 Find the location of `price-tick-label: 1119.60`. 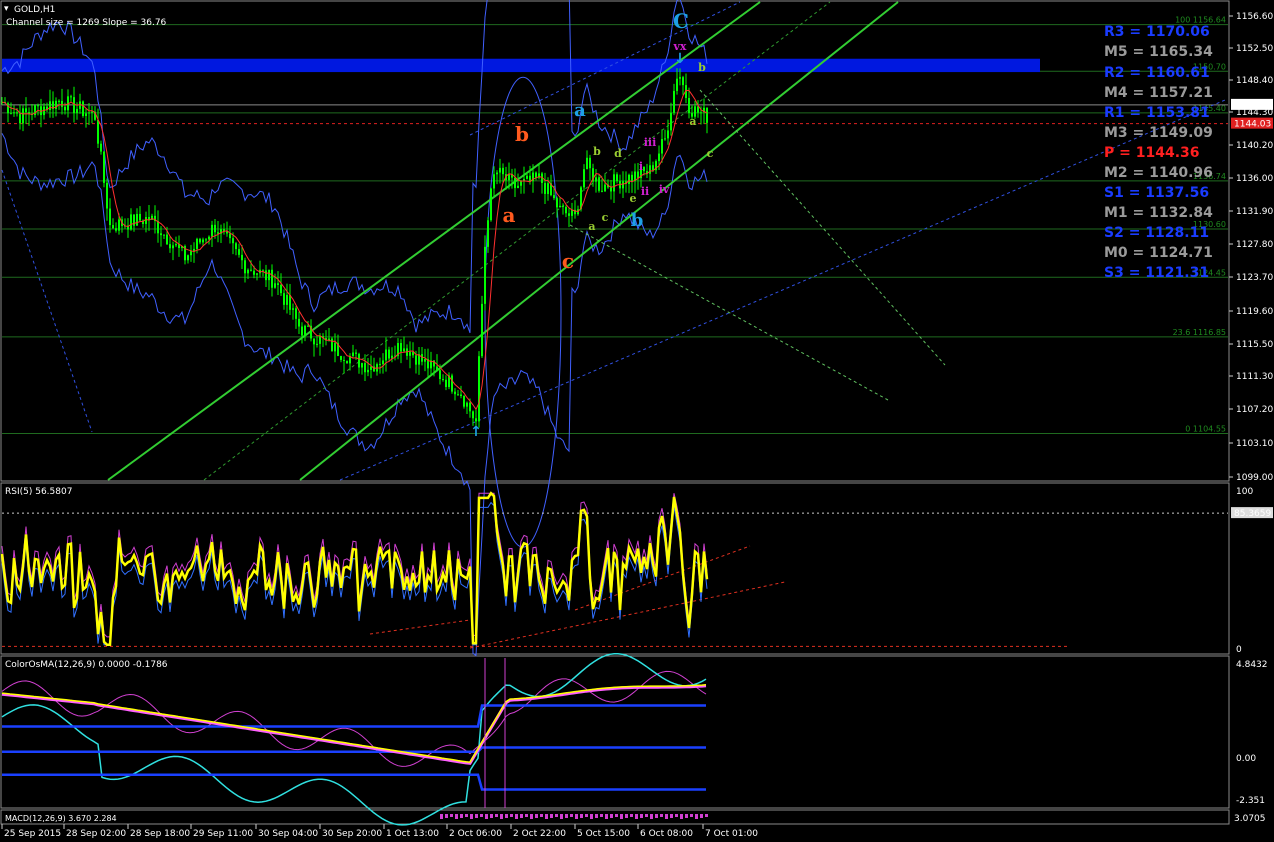

price-tick-label: 1119.60 is located at coordinates (1254, 312).